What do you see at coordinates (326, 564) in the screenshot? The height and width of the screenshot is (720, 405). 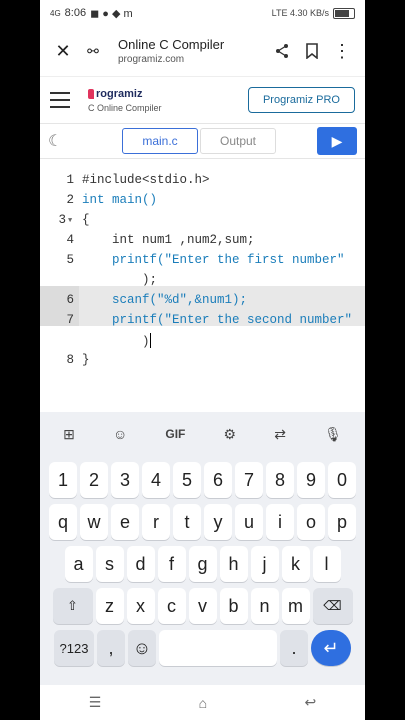 I see `key: l` at bounding box center [326, 564].